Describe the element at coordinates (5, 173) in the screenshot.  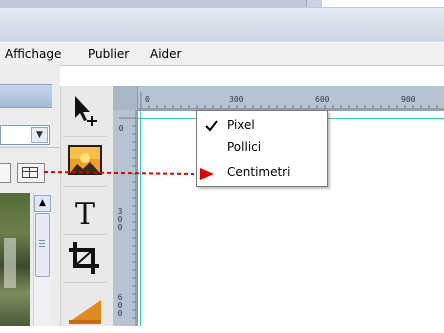
I see `link-box` at that location.